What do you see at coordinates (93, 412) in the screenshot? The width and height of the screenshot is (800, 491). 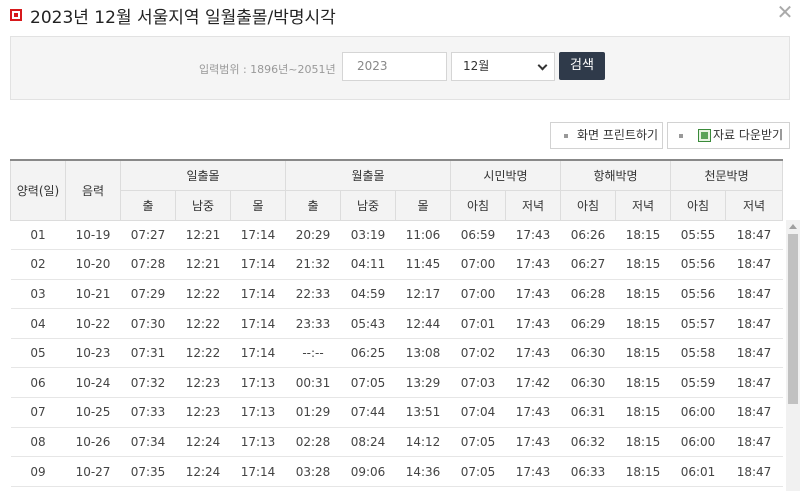 I see `table-cell: 10-25` at bounding box center [93, 412].